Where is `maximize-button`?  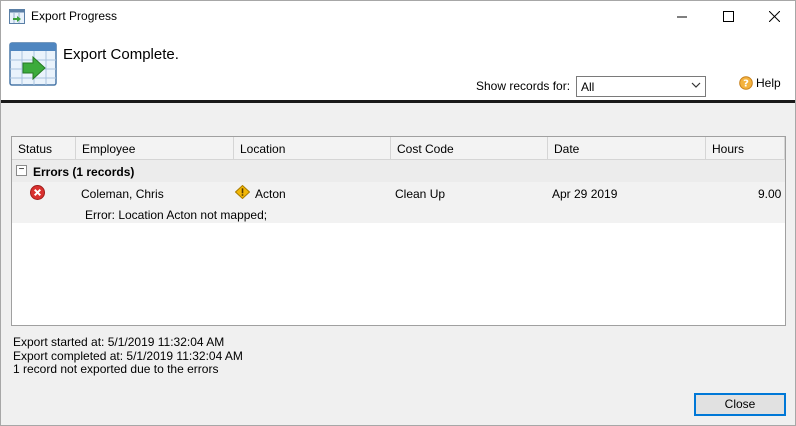 maximize-button is located at coordinates (728, 16).